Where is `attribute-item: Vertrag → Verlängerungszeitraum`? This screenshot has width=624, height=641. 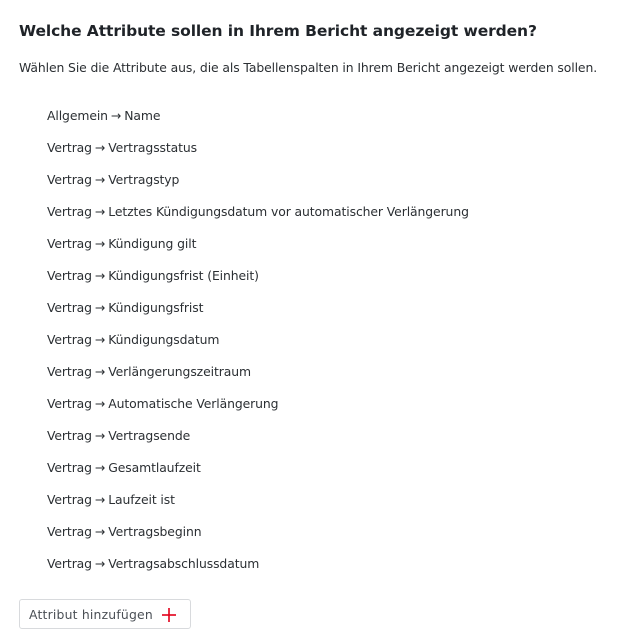 attribute-item: Vertrag → Verlängerungszeitraum is located at coordinates (258, 378).